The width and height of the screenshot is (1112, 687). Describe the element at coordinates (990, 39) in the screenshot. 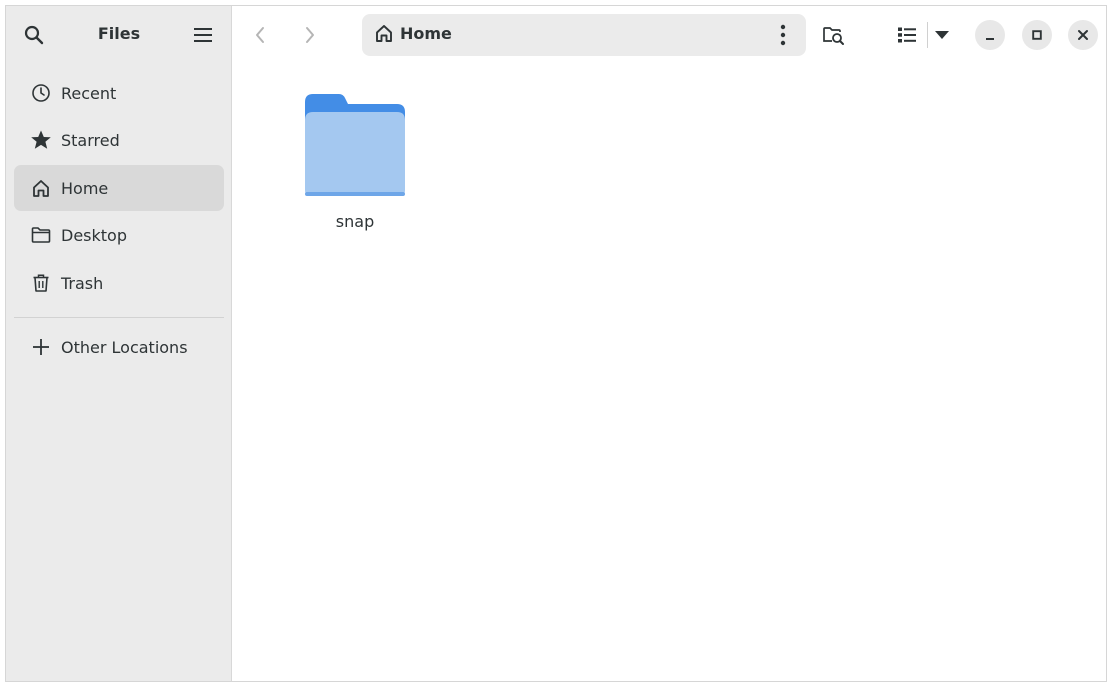

I see `minimize-icon` at that location.